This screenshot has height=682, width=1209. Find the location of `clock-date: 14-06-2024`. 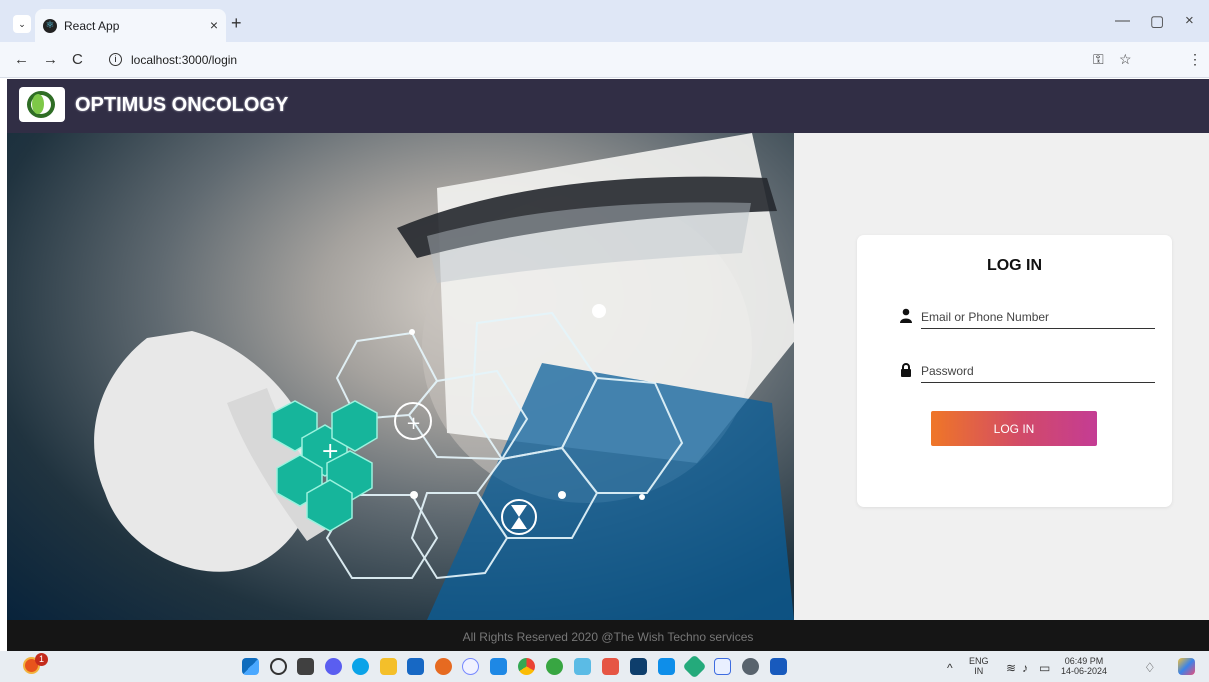

clock-date: 14-06-2024 is located at coordinates (1084, 671).